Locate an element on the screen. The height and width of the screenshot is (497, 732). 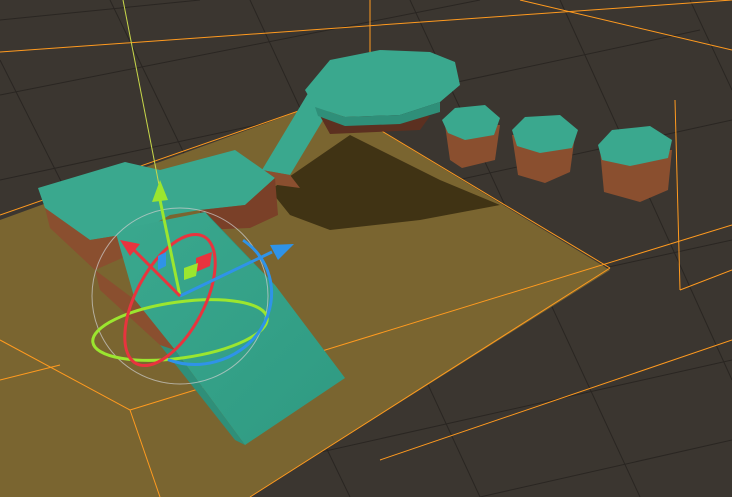
round-platform is located at coordinates (382, 92).